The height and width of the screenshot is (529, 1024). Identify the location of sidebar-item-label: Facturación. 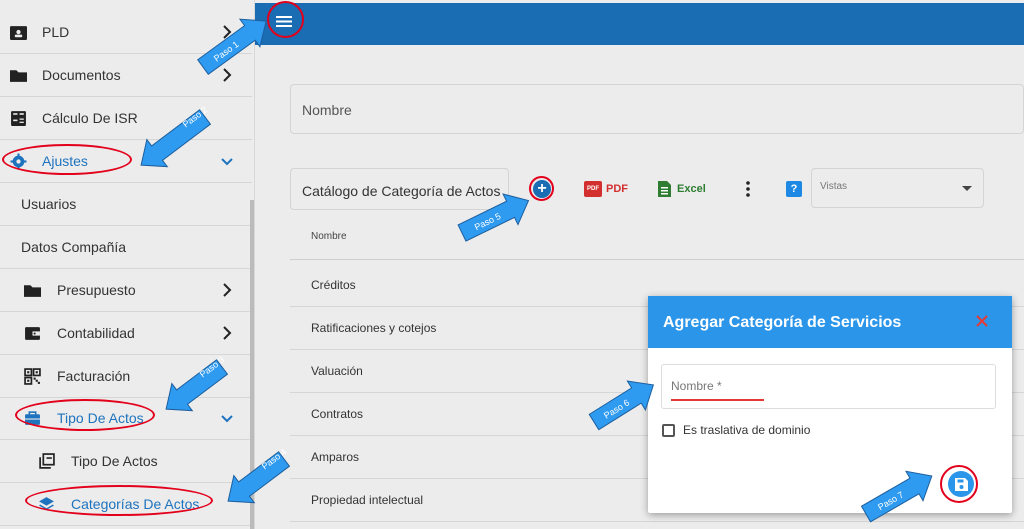
(94, 376).